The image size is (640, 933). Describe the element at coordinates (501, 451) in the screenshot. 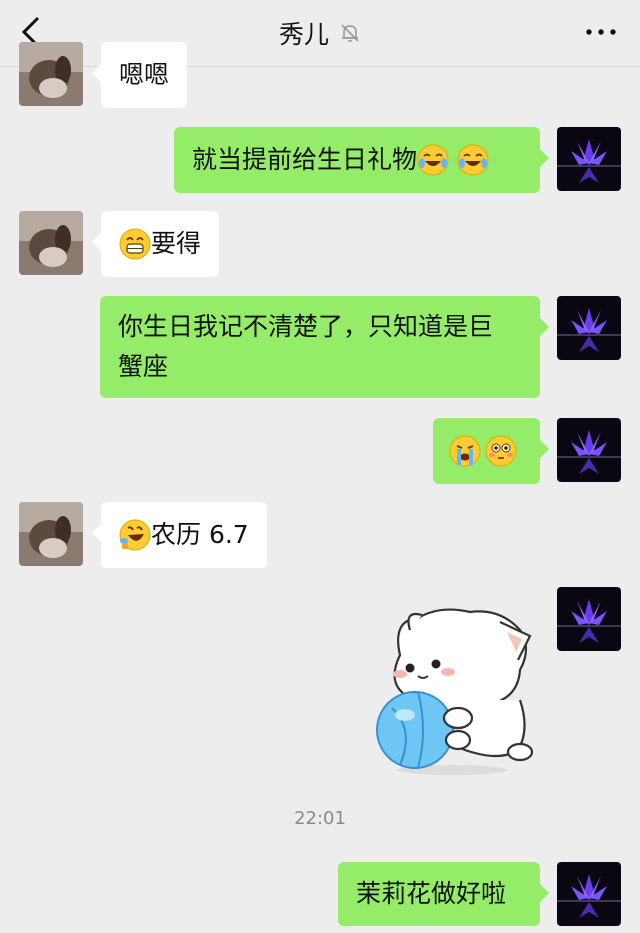

I see `flushed-emoji-icon` at that location.